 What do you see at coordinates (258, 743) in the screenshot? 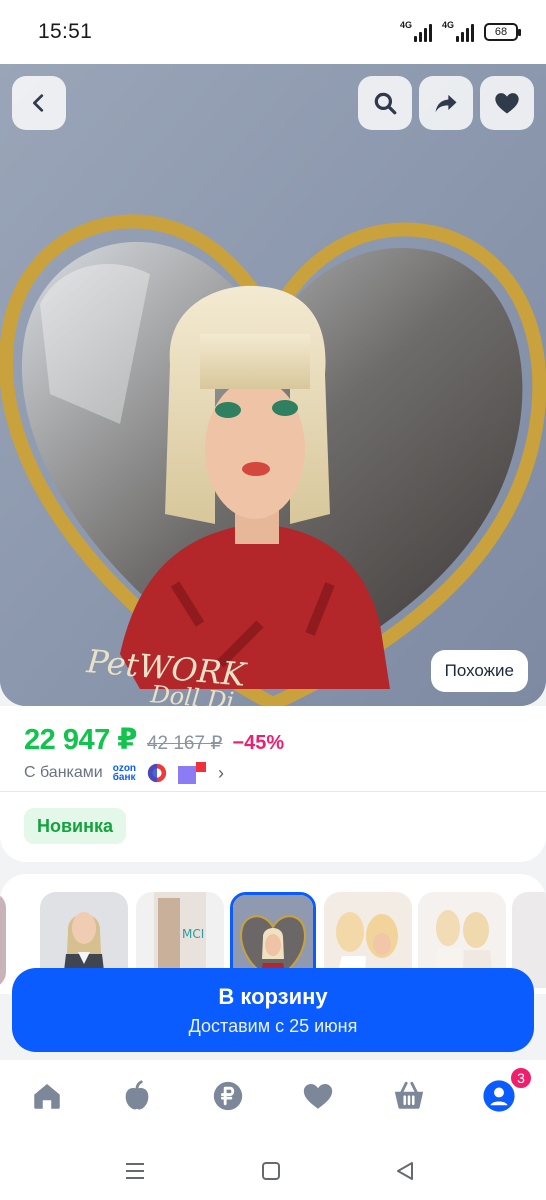
I see `discount-percent: −45%` at bounding box center [258, 743].